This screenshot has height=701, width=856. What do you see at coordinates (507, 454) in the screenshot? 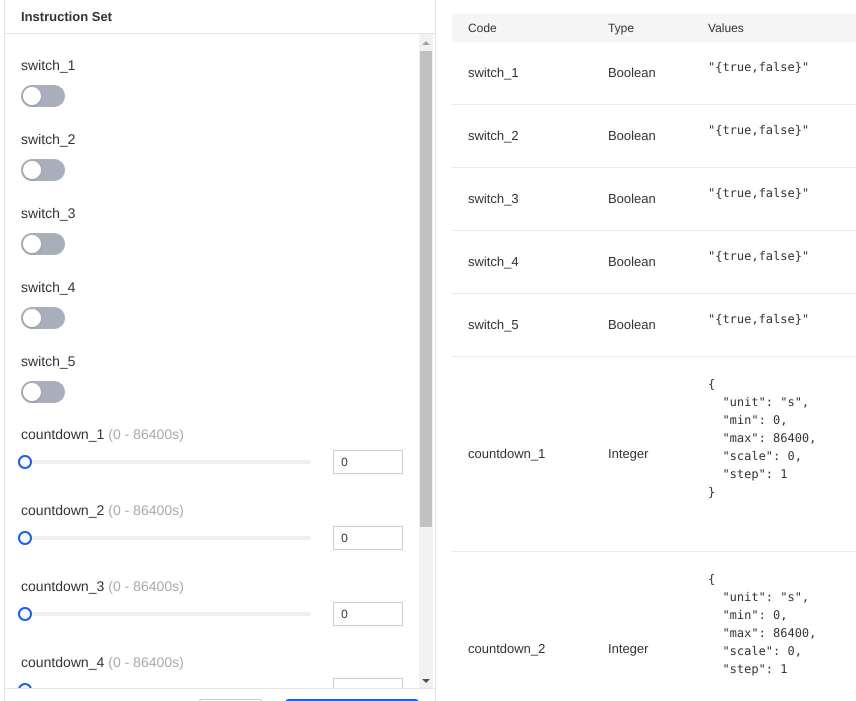
I see `table-cell-text: countdown_1` at bounding box center [507, 454].